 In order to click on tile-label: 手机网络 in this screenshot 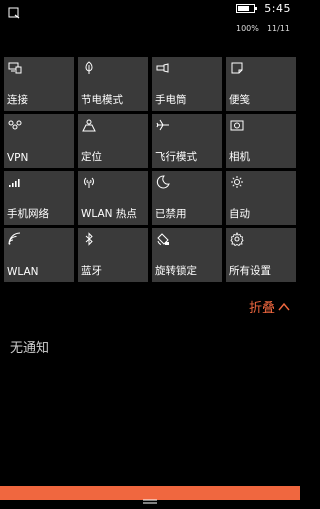, I will do `click(28, 214)`.